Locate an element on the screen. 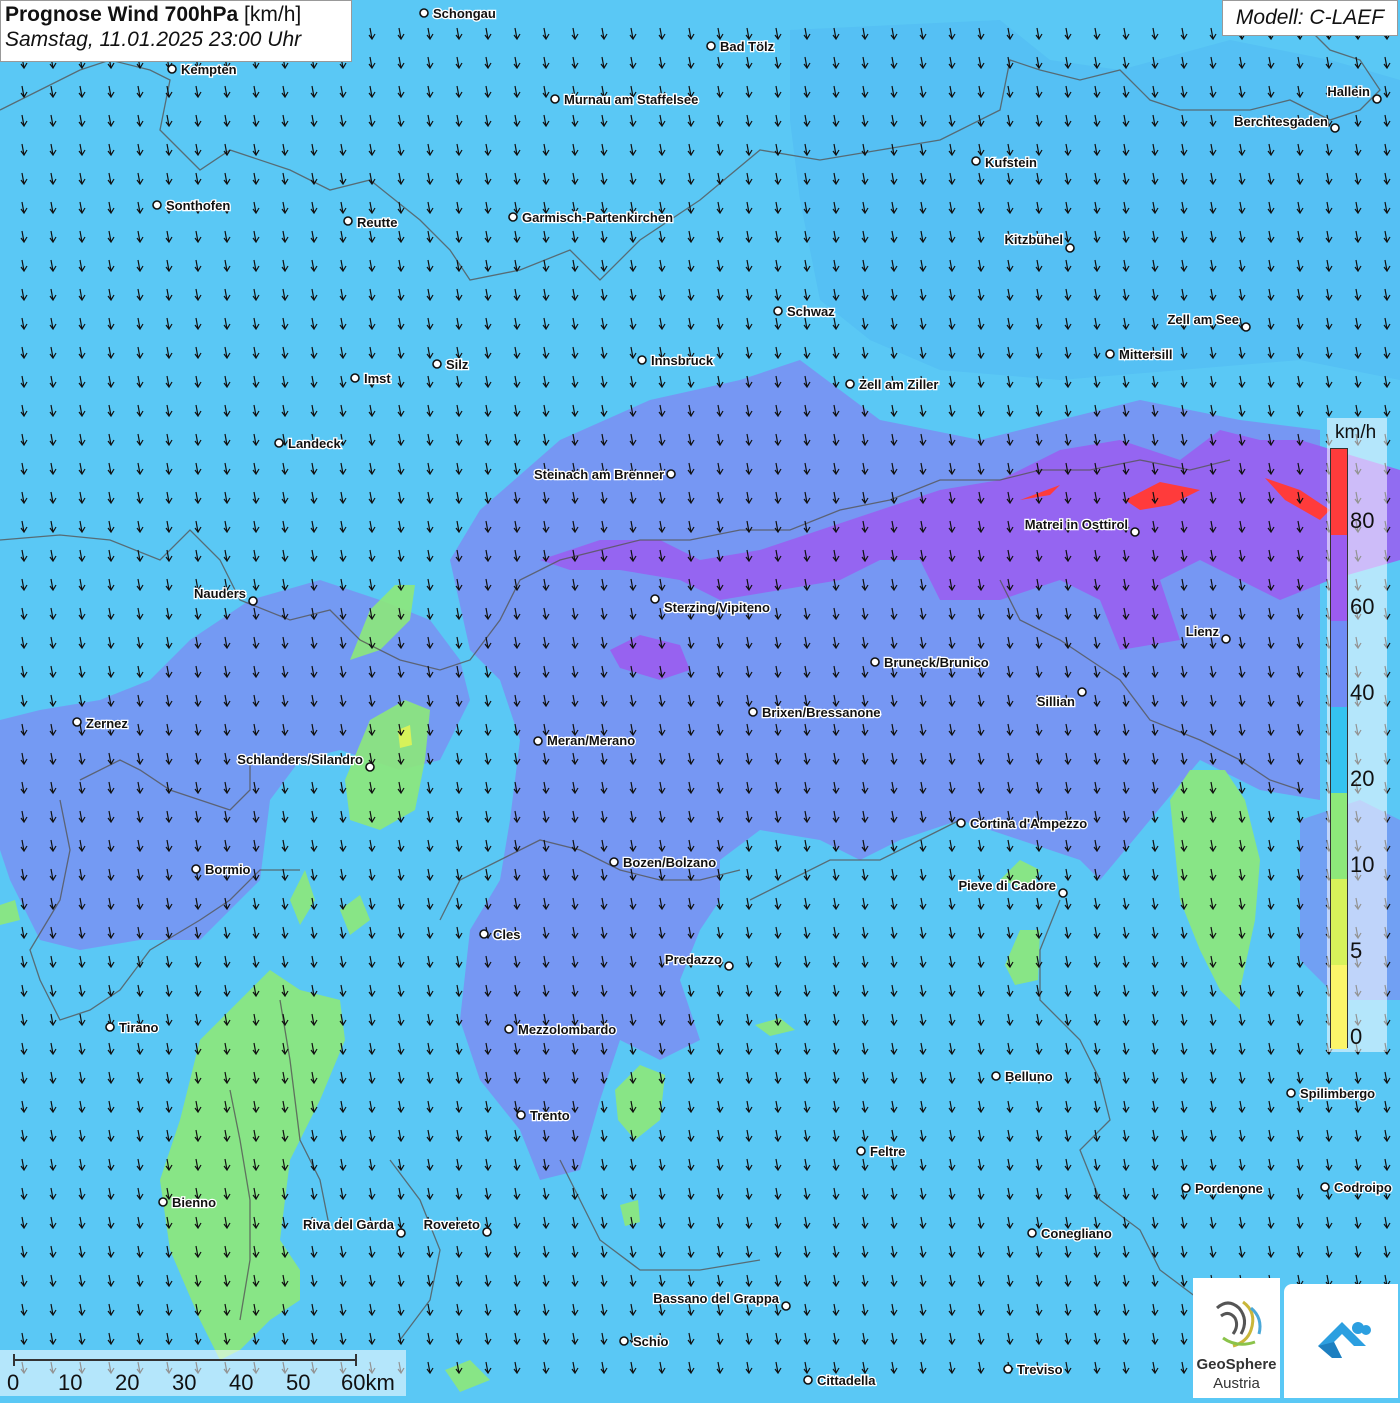  legend-tick-0: 0 is located at coordinates (1356, 1036).